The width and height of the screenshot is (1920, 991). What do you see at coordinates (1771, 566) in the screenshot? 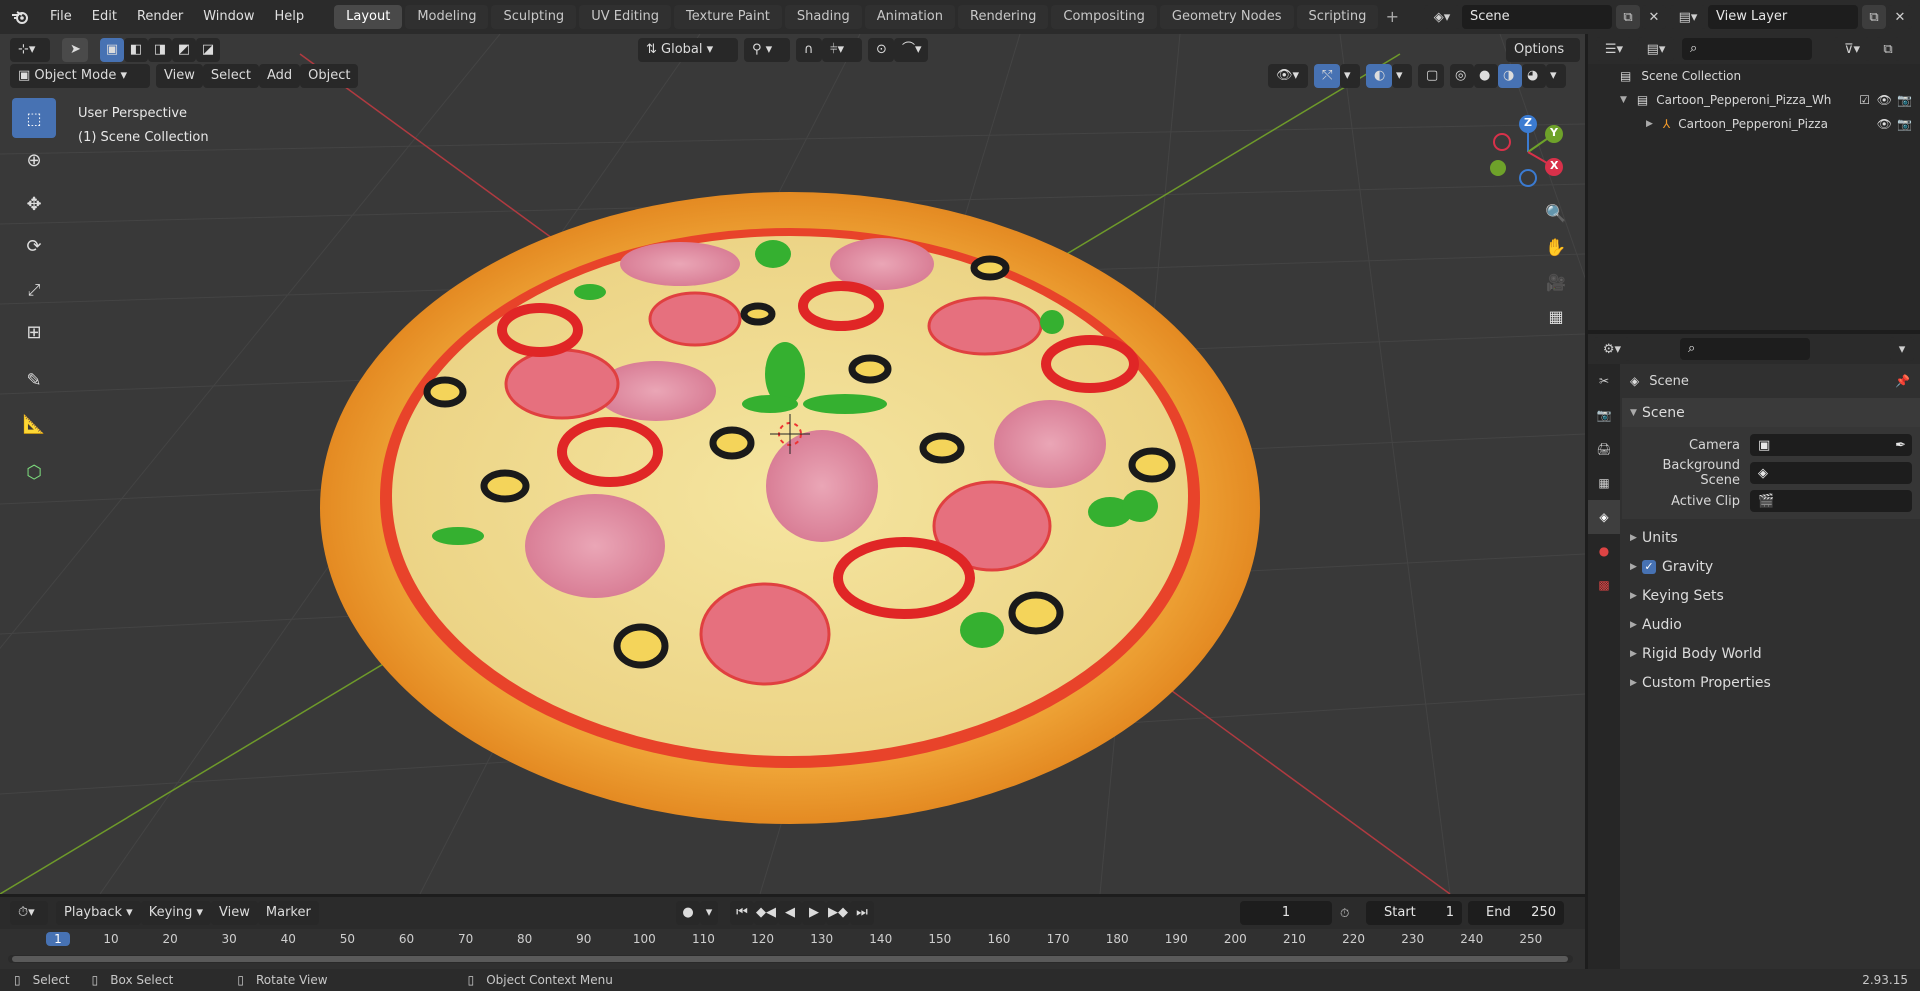
I see `gravity-panel-header: ▶ ✓ Gravity` at bounding box center [1771, 566].